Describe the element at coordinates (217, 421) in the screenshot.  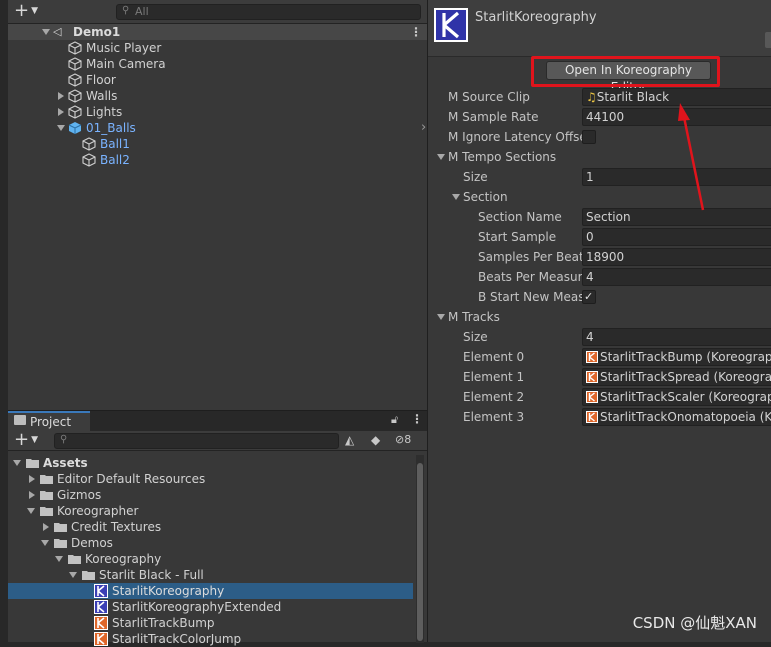
I see `project-tabbar: Project 🔓︎ ⋮` at that location.